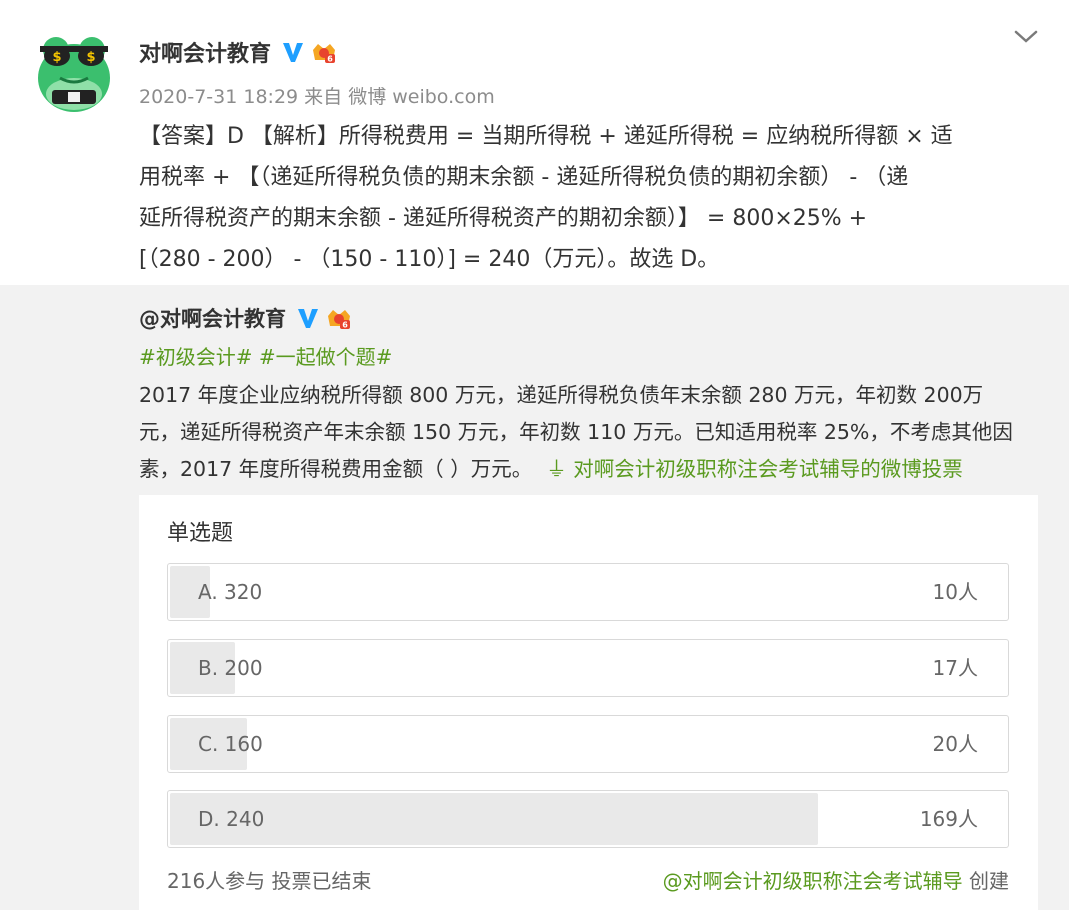 Image resolution: width=1069 pixels, height=910 pixels. Describe the element at coordinates (212, 318) in the screenshot. I see `repost-author-link: @对啊会计教育` at that location.